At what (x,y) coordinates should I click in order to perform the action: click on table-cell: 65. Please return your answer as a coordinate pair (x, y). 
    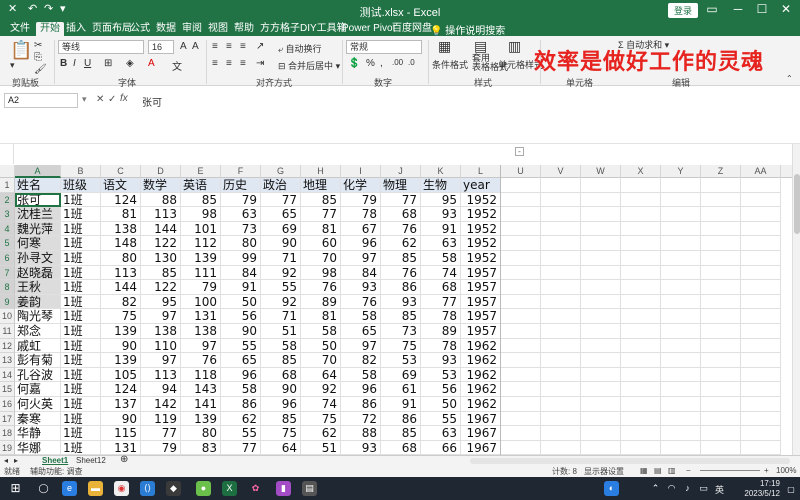
    Looking at the image, I should click on (241, 360).